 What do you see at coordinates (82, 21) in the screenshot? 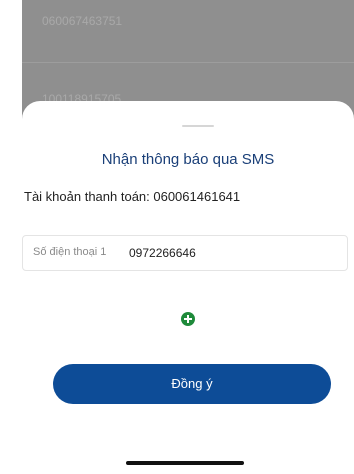
I see `background-account-number: 060067463751` at bounding box center [82, 21].